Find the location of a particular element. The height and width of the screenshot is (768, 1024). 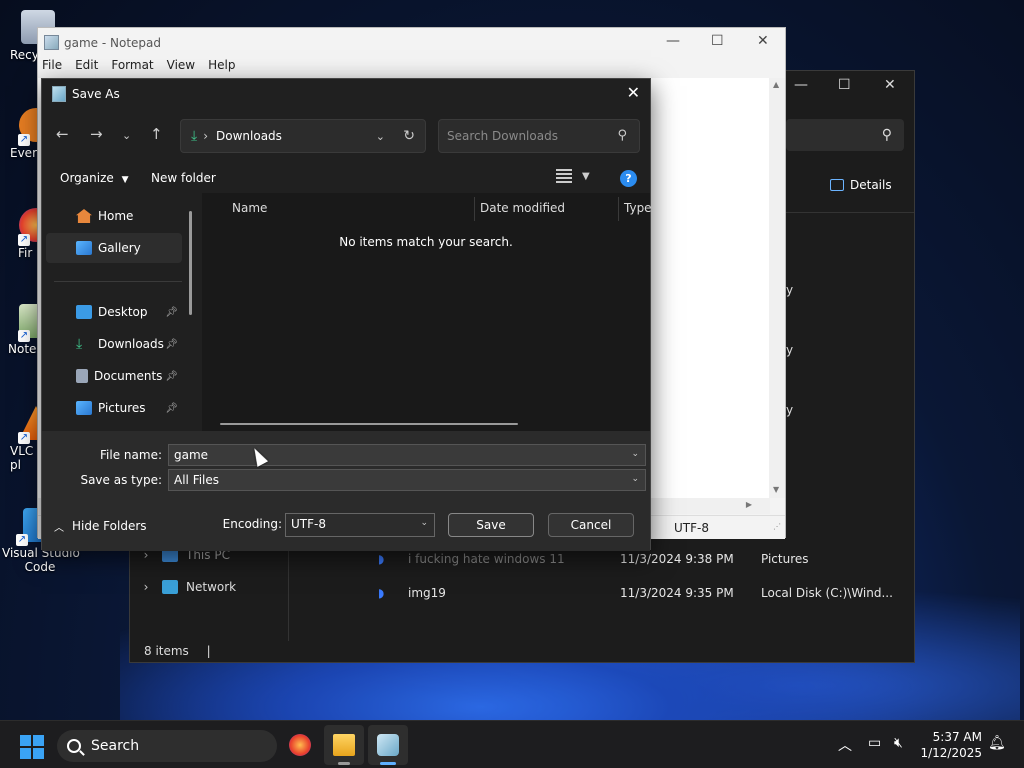

new-folder-button: New folder is located at coordinates (183, 178).